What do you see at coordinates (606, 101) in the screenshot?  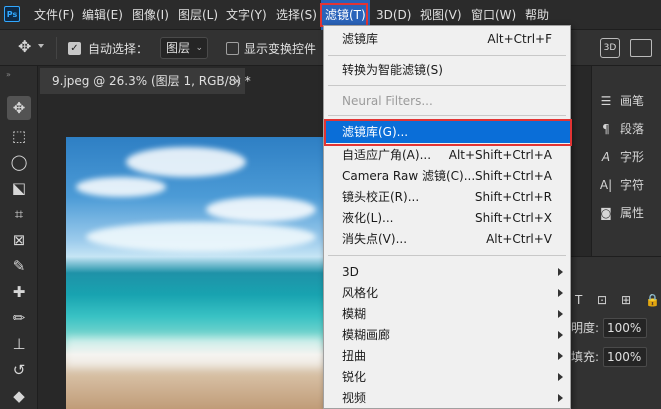 I see `brush-settings-icon: ☰` at bounding box center [606, 101].